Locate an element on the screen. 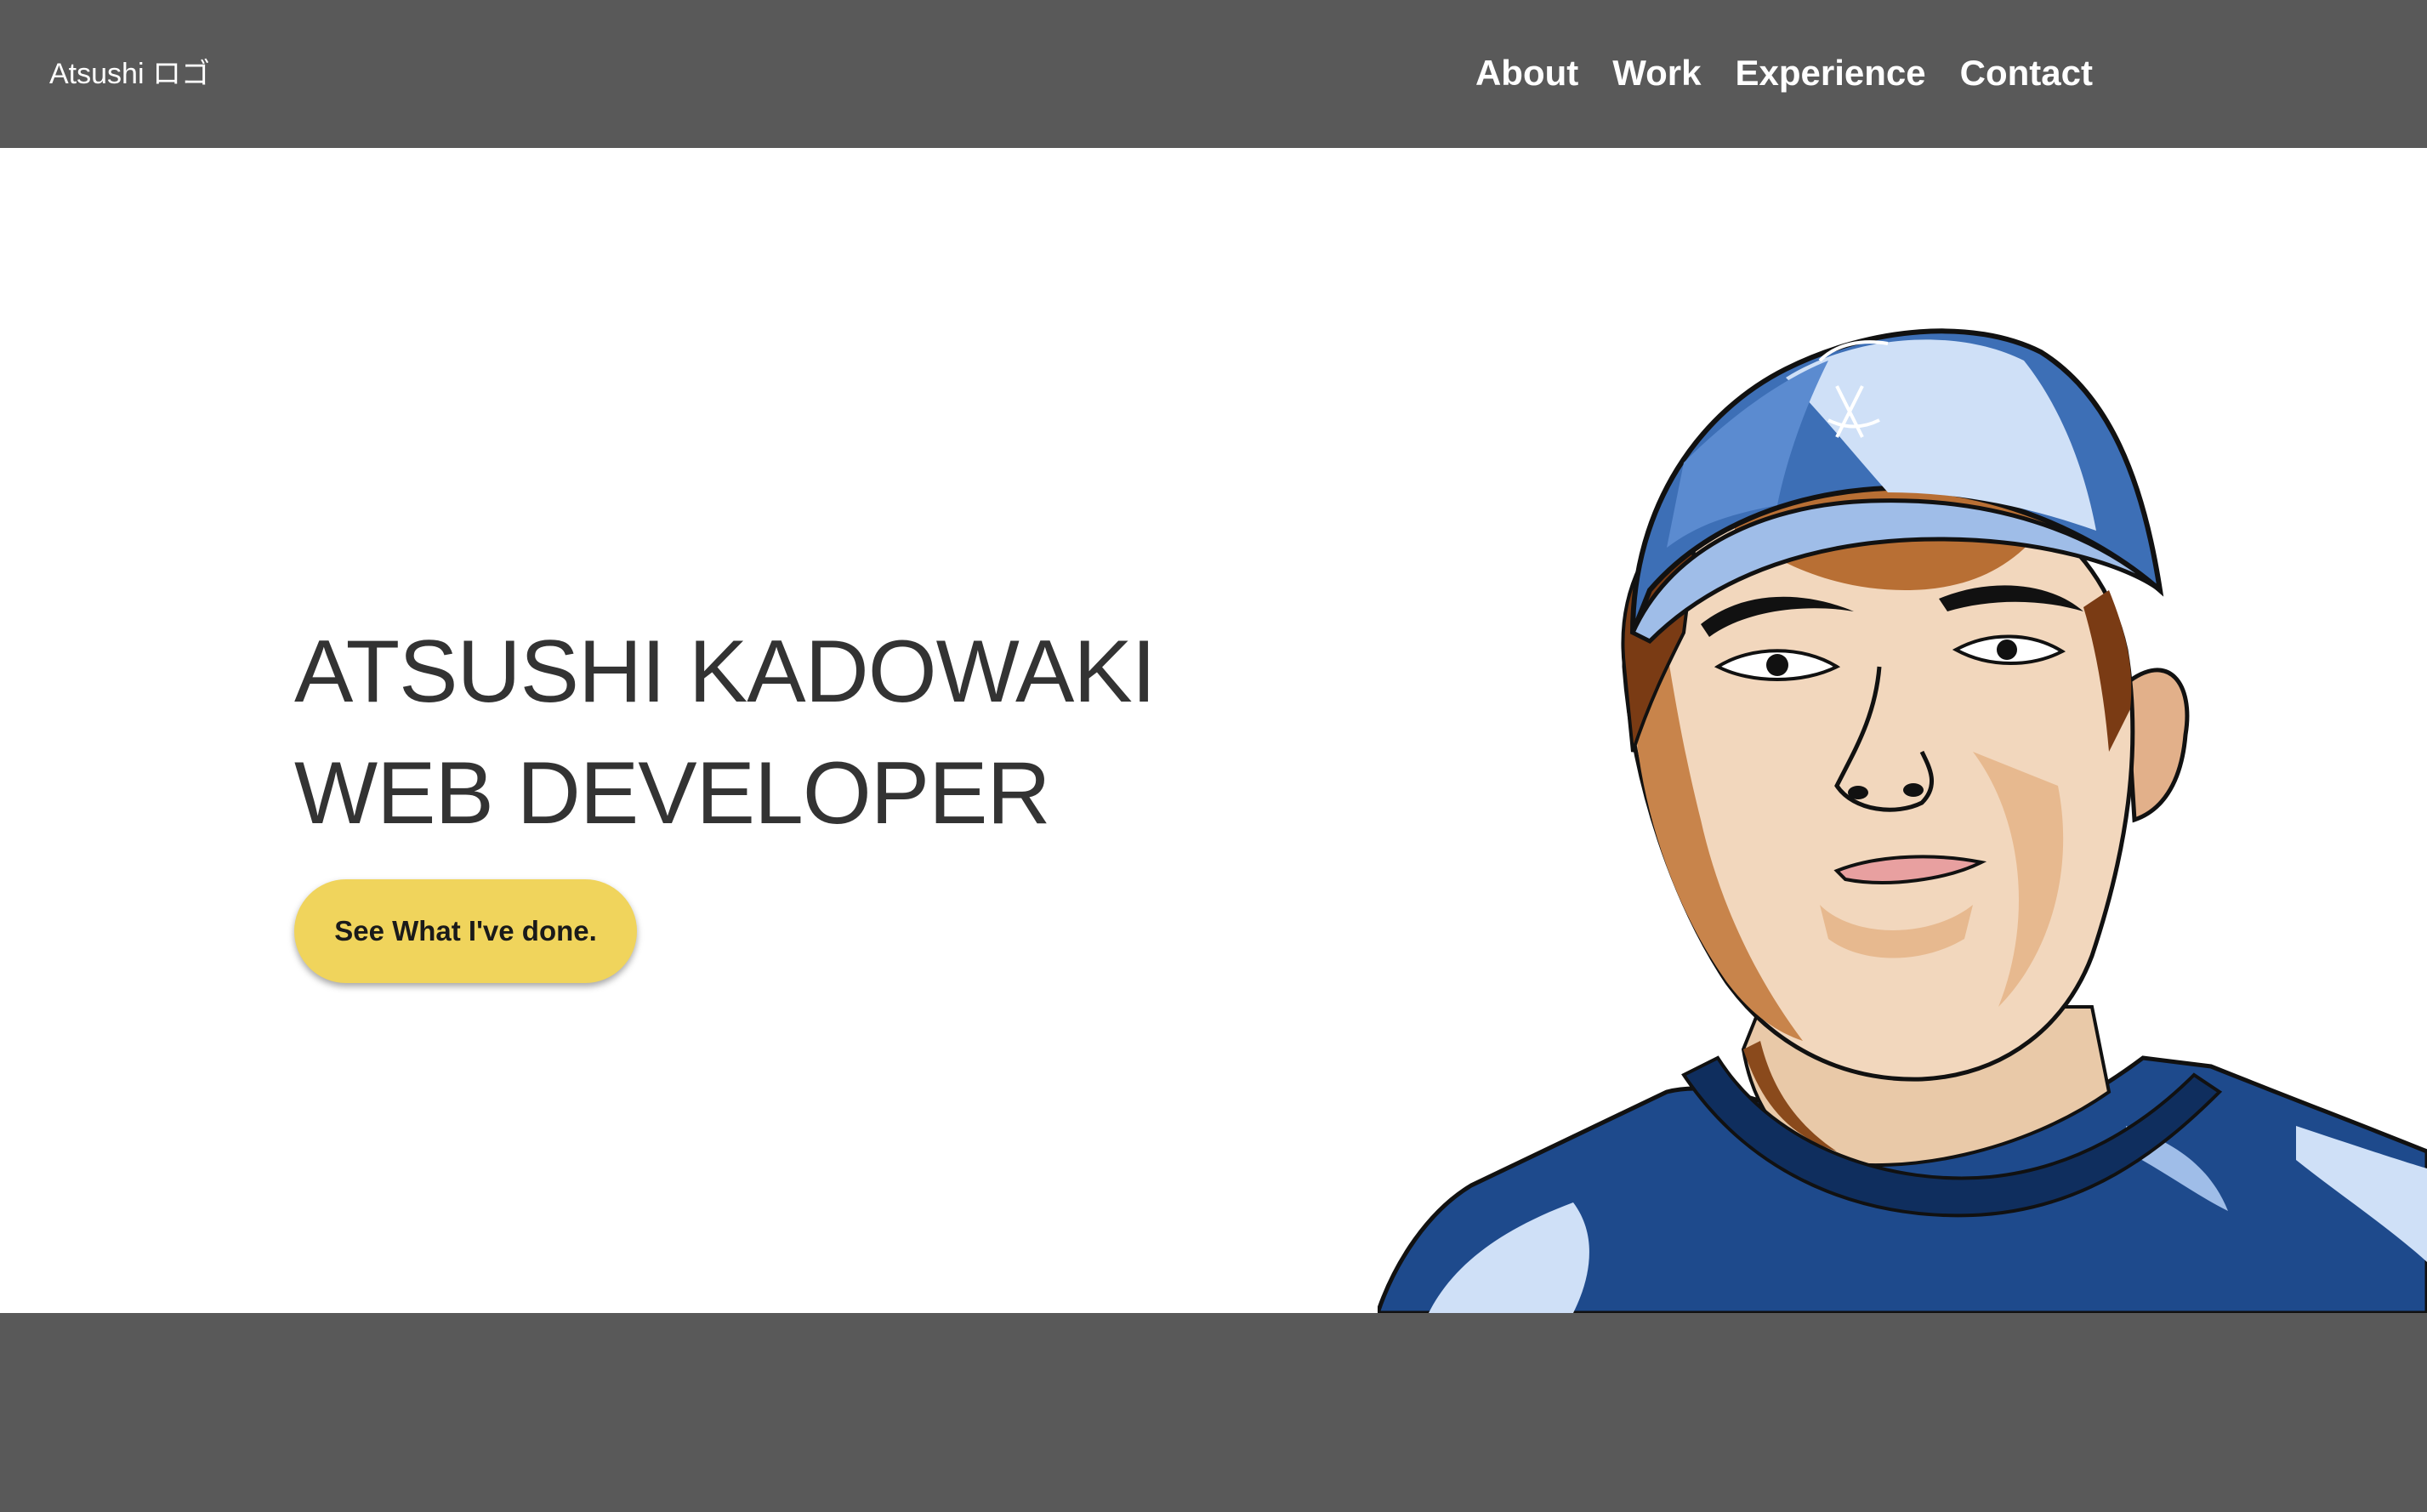 The image size is (2427, 1512). site-footer is located at coordinates (1214, 1412).